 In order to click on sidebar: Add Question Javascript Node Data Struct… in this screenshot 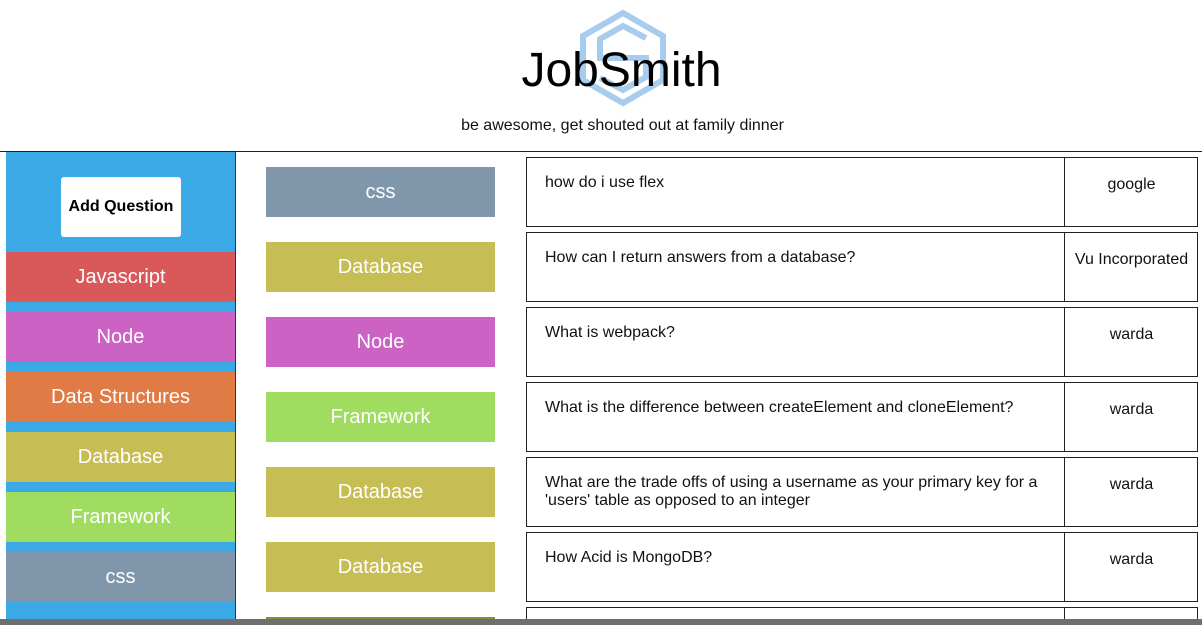, I will do `click(120, 388)`.